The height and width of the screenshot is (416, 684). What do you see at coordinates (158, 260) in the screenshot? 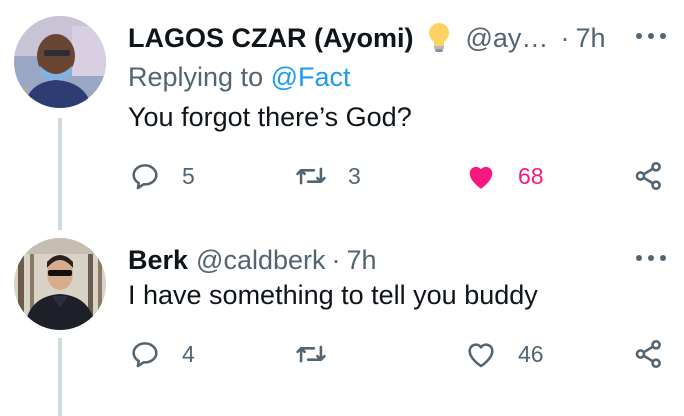
I see `display-name: Berk` at bounding box center [158, 260].